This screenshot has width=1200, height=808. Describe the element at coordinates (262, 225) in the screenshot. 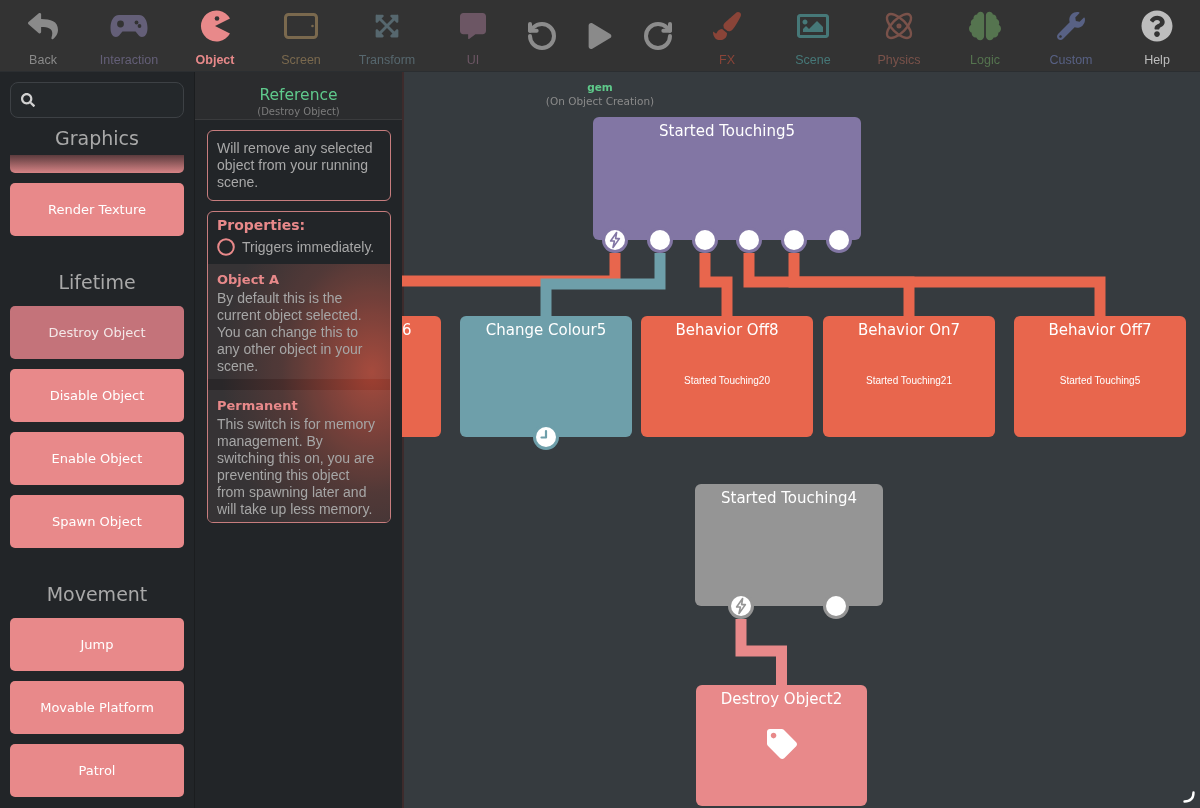

I see `properties-heading: Properties:` at that location.